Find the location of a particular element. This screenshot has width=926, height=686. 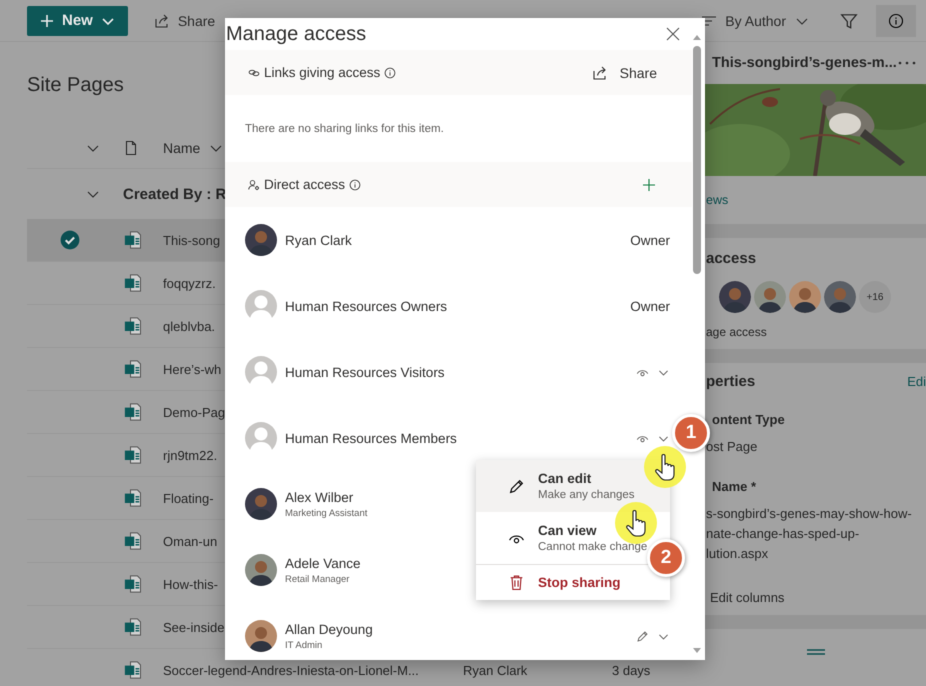

more-icon is located at coordinates (907, 63).